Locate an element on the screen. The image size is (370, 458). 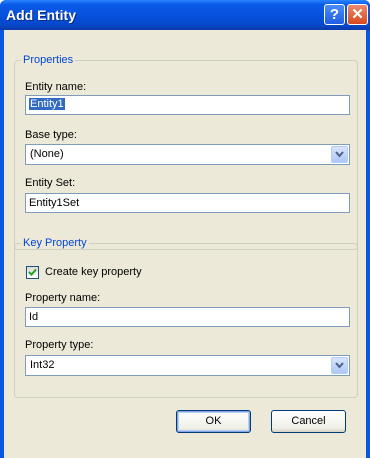
create-key-label: Create key property is located at coordinates (93, 272).